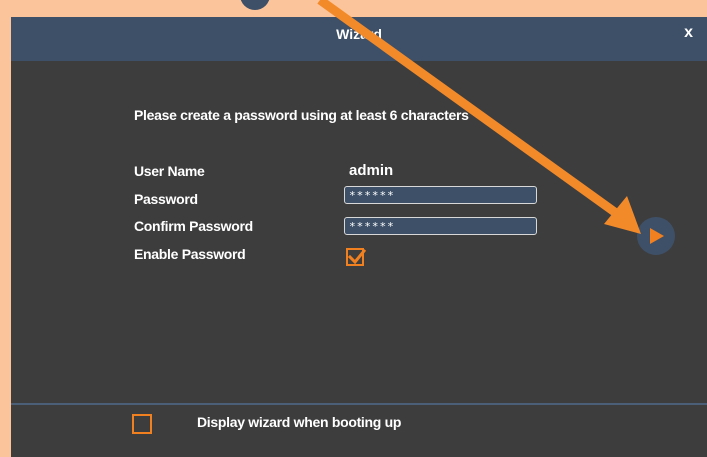 The height and width of the screenshot is (457, 707). I want to click on close-button: x, so click(688, 33).